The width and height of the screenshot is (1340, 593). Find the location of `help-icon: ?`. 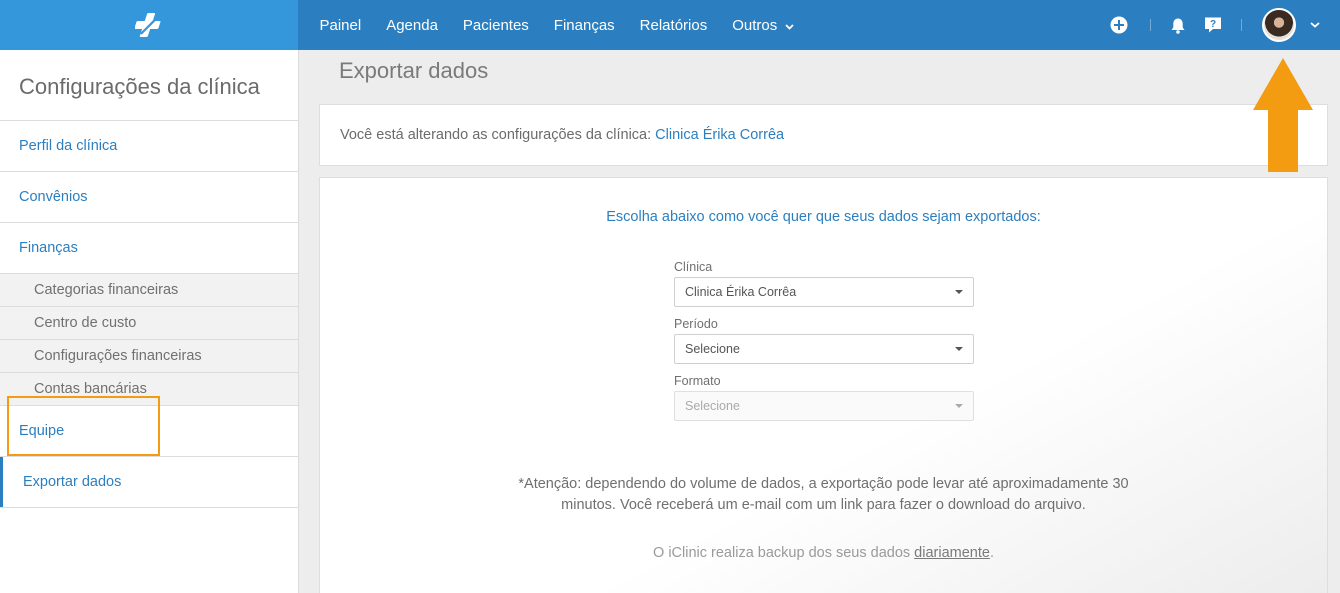

help-icon: ? is located at coordinates (1213, 25).